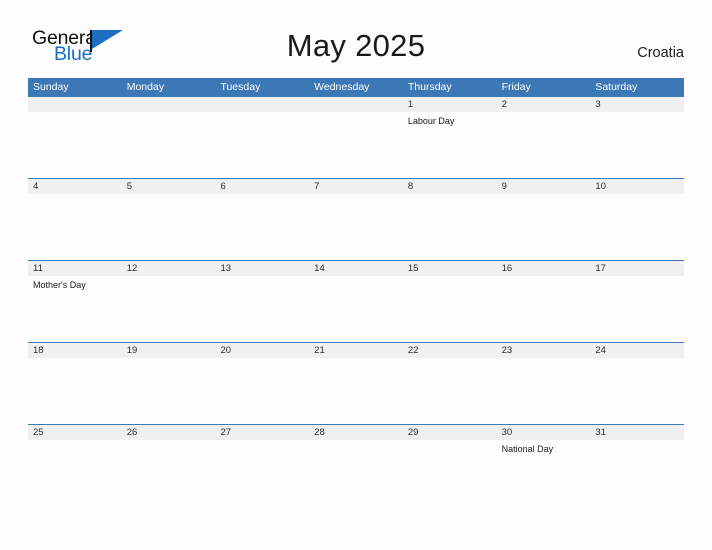 The height and width of the screenshot is (550, 712). Describe the element at coordinates (449, 465) in the screenshot. I see `calendar-day-29: 29` at that location.